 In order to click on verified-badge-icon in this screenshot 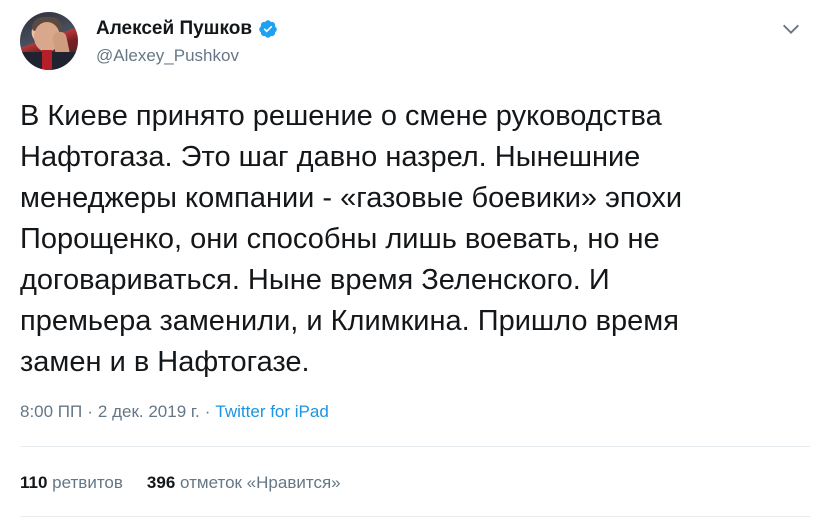, I will do `click(268, 29)`.